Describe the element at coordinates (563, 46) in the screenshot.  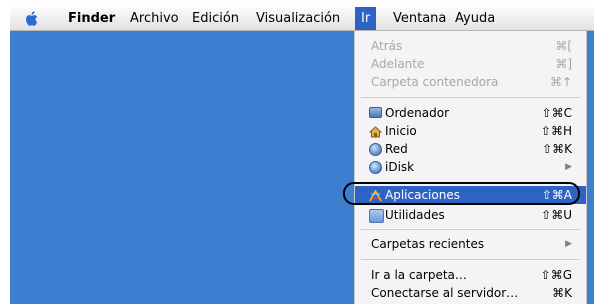
I see `menu-item-shortcut: ⌘[` at that location.